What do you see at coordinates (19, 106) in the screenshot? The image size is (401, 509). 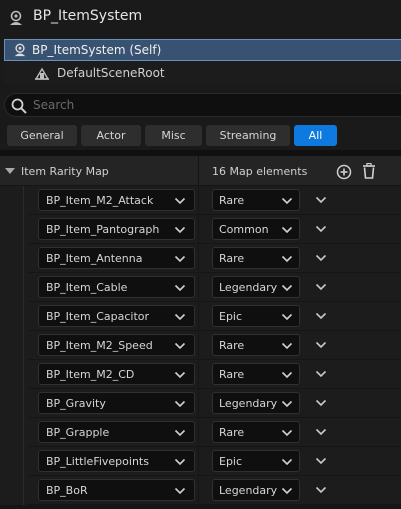 I see `search-icon` at bounding box center [19, 106].